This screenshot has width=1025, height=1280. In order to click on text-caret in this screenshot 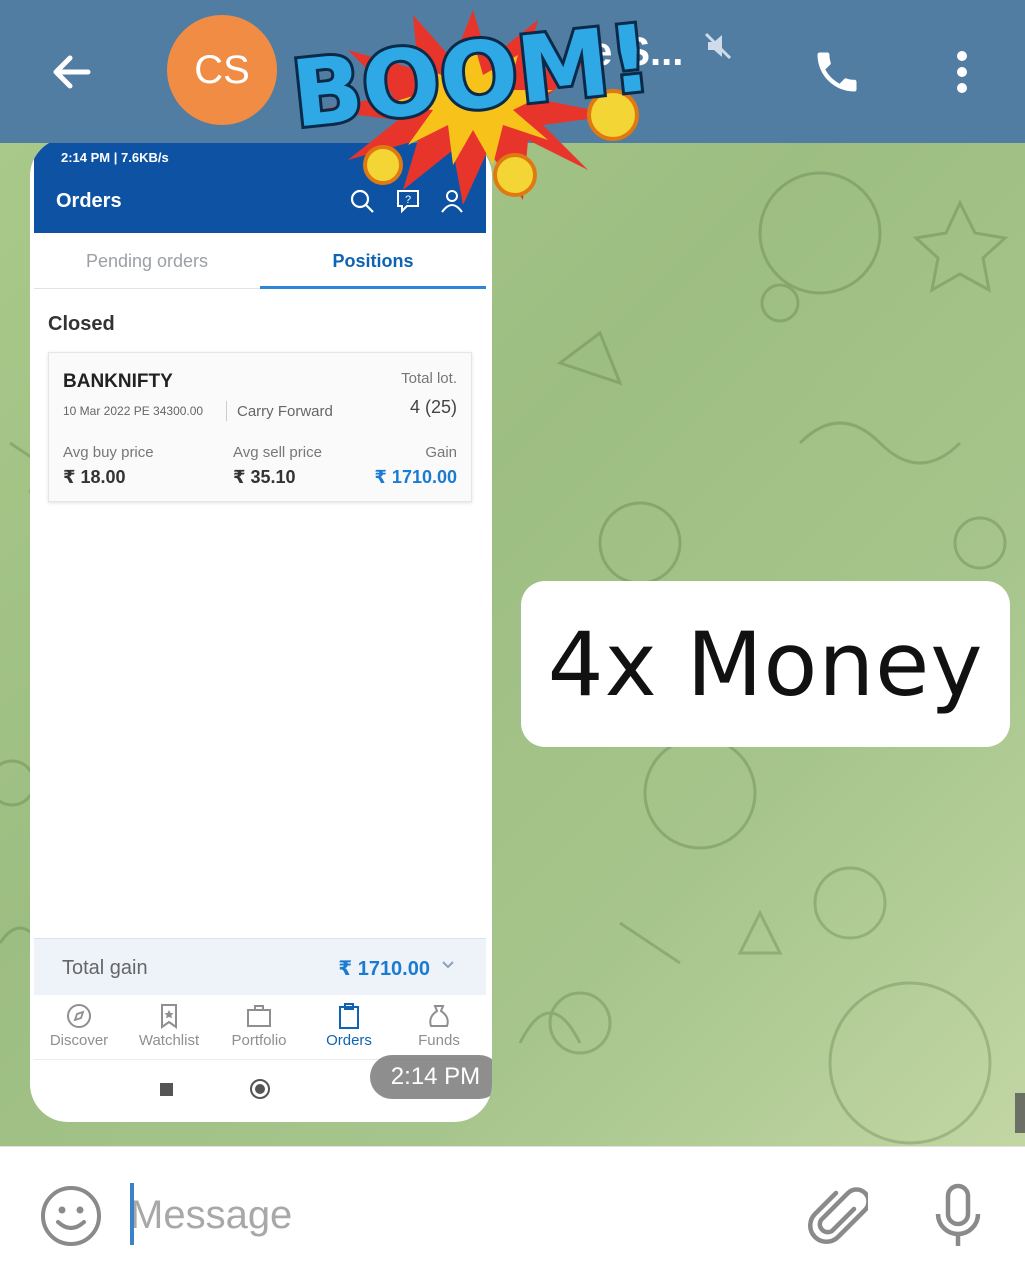, I will do `click(132, 1214)`.